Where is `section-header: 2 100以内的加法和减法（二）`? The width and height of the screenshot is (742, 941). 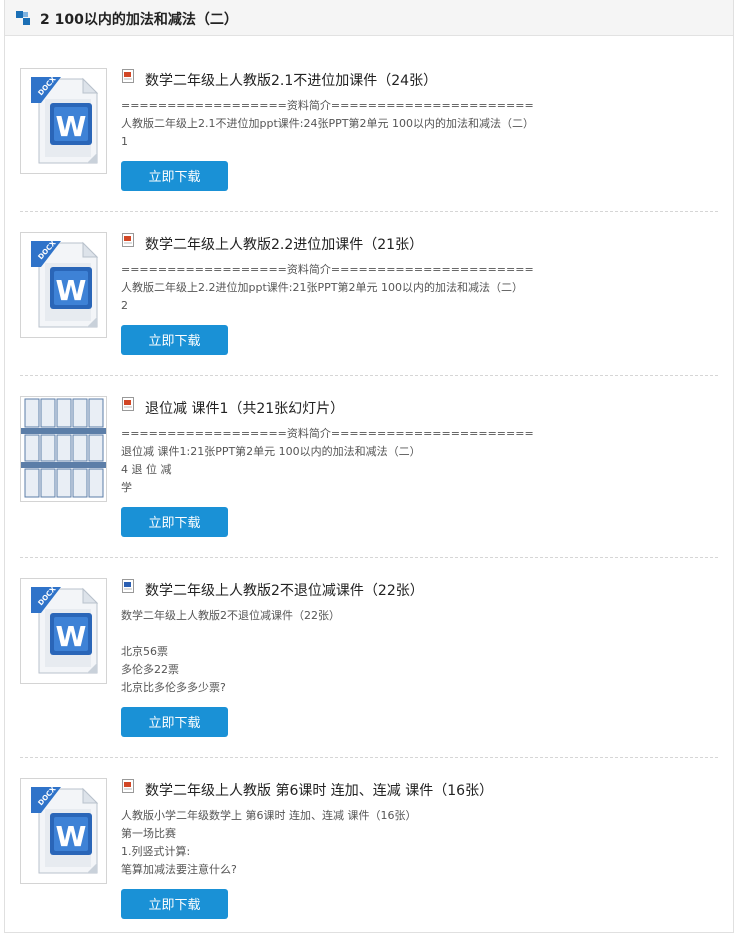 section-header: 2 100以内的加法和减法（二） is located at coordinates (369, 18).